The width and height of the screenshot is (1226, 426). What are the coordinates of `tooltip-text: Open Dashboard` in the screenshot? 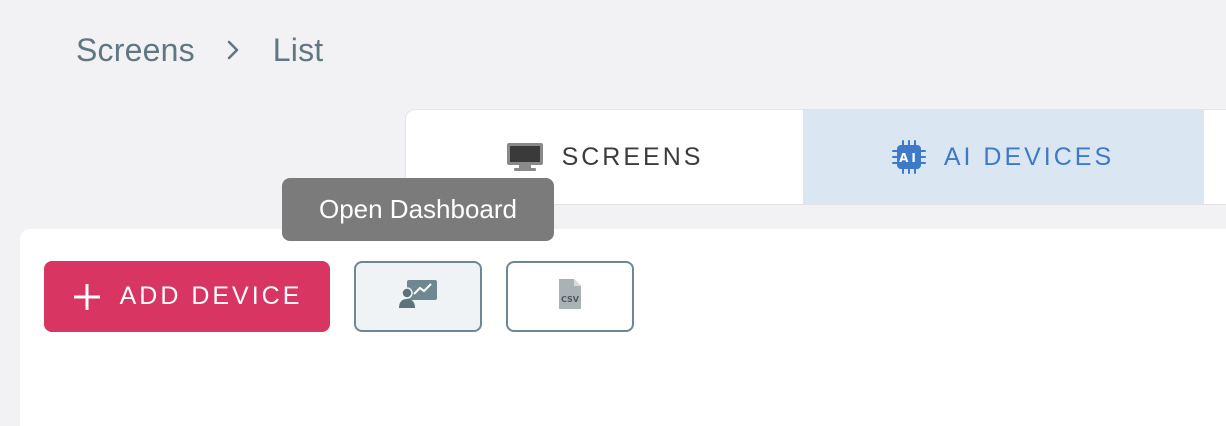 It's located at (418, 209).